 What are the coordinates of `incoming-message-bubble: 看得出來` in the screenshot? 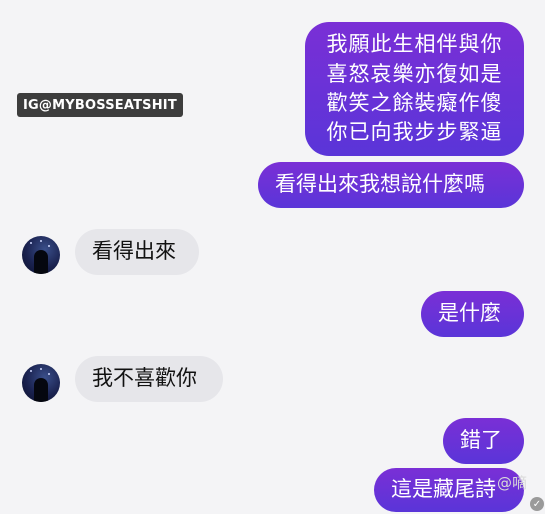 It's located at (137, 252).